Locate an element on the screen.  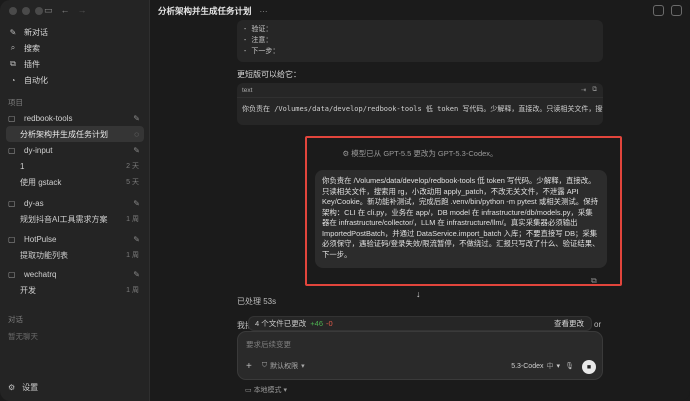
model-change-notice: ⚙ 模型已从 GPT-5.5 更改为 GPT-5.3-Codex。 is located at coordinates (420, 153).